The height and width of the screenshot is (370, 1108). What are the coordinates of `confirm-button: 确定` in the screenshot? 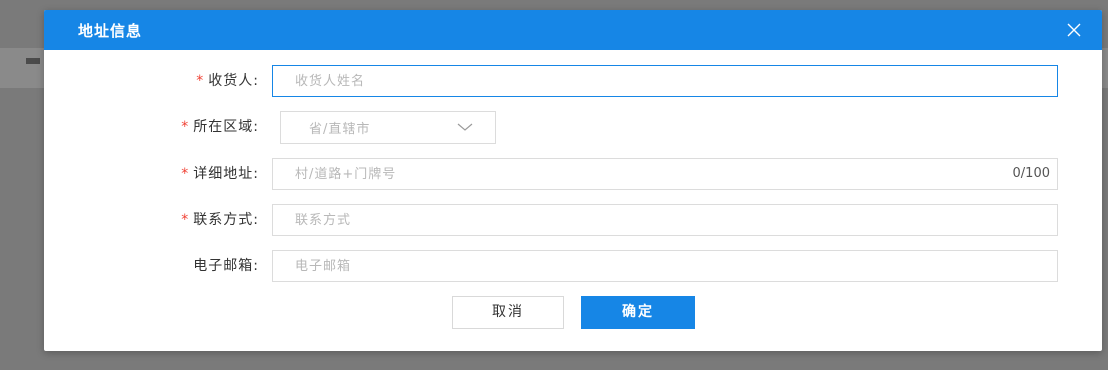 It's located at (638, 312).